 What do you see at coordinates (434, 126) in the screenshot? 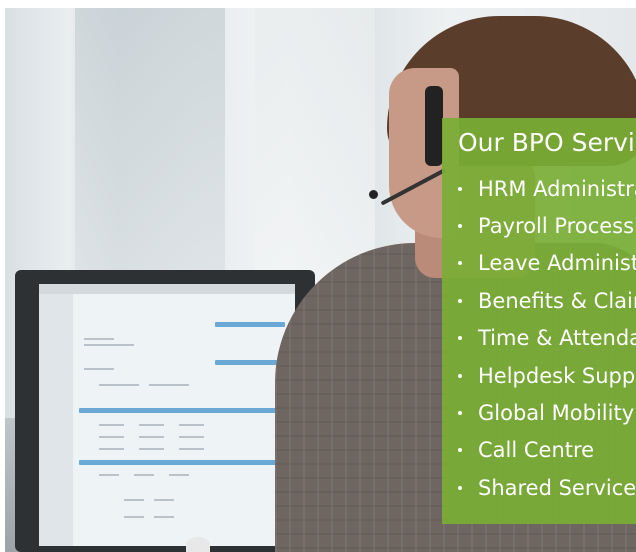
I see `headset-icon` at bounding box center [434, 126].